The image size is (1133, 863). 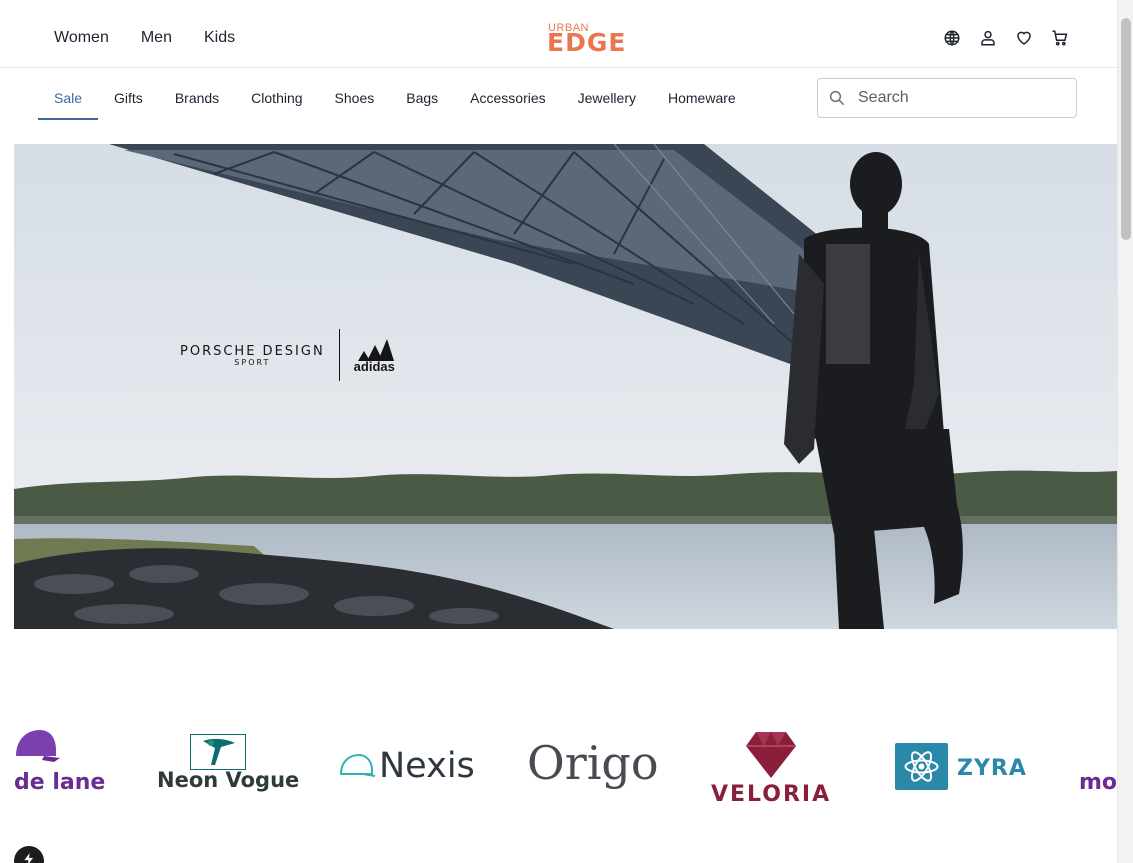 What do you see at coordinates (771, 755) in the screenshot?
I see `gem-icon` at bounding box center [771, 755].